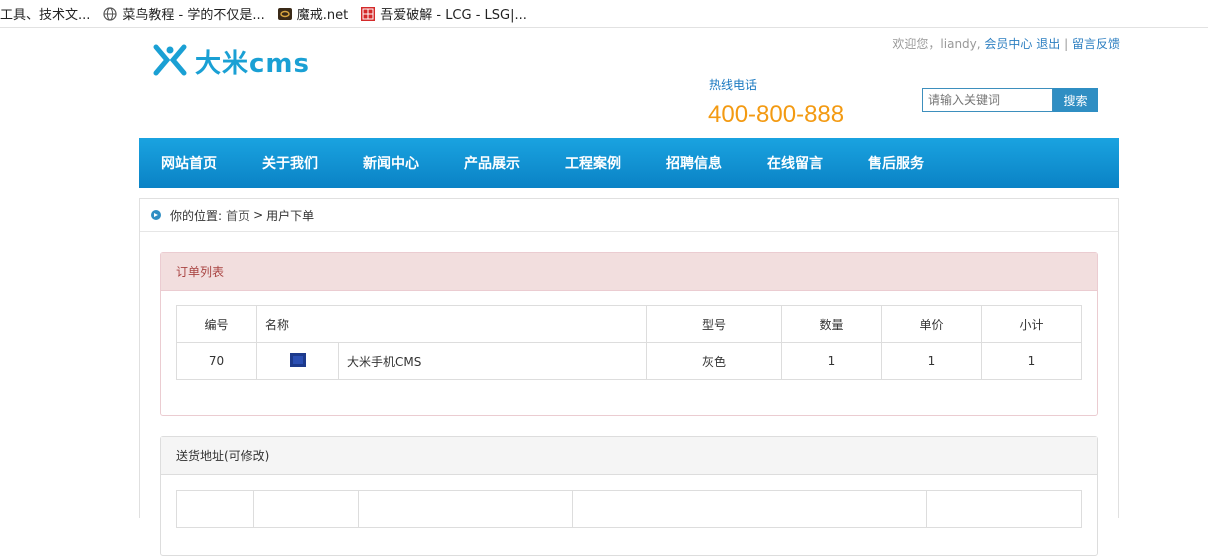 This screenshot has width=1208, height=556. What do you see at coordinates (216, 324) in the screenshot?
I see `col-id: 编号` at bounding box center [216, 324].